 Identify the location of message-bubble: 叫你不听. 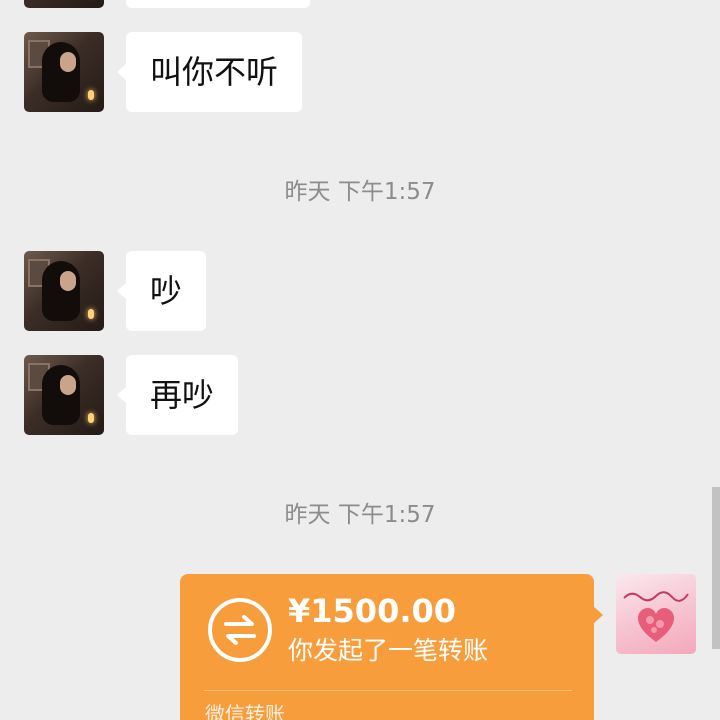
(209, 72).